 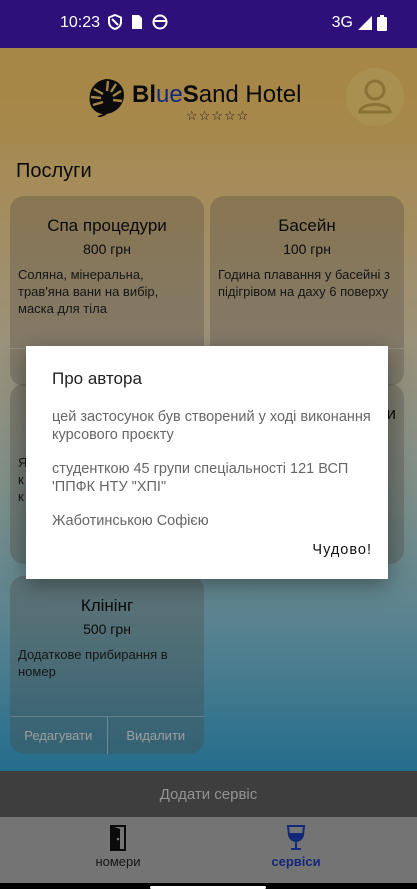 I want to click on shield-icon, so click(x=115, y=22).